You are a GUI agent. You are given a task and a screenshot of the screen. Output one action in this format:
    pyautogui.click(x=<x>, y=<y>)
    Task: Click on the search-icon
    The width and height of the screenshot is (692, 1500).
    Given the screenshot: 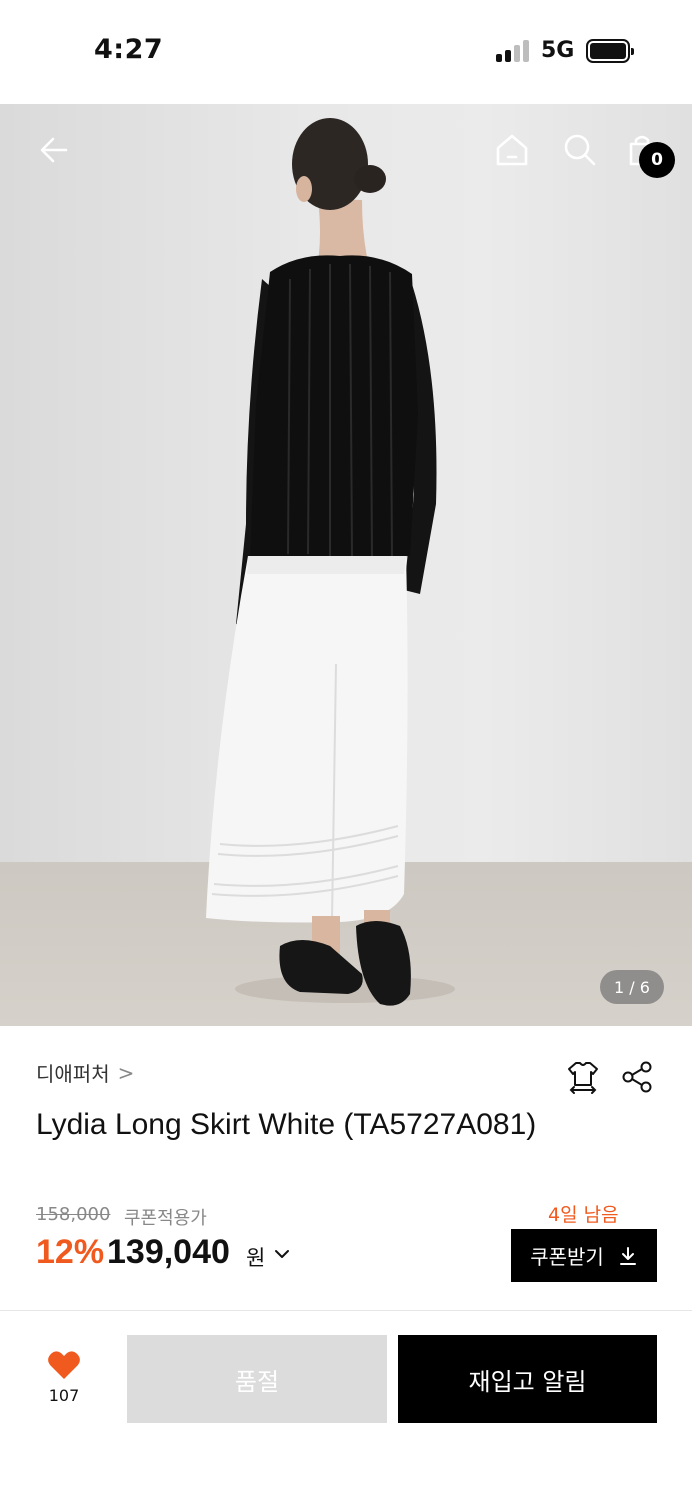 What is the action you would take?
    pyautogui.click(x=580, y=150)
    